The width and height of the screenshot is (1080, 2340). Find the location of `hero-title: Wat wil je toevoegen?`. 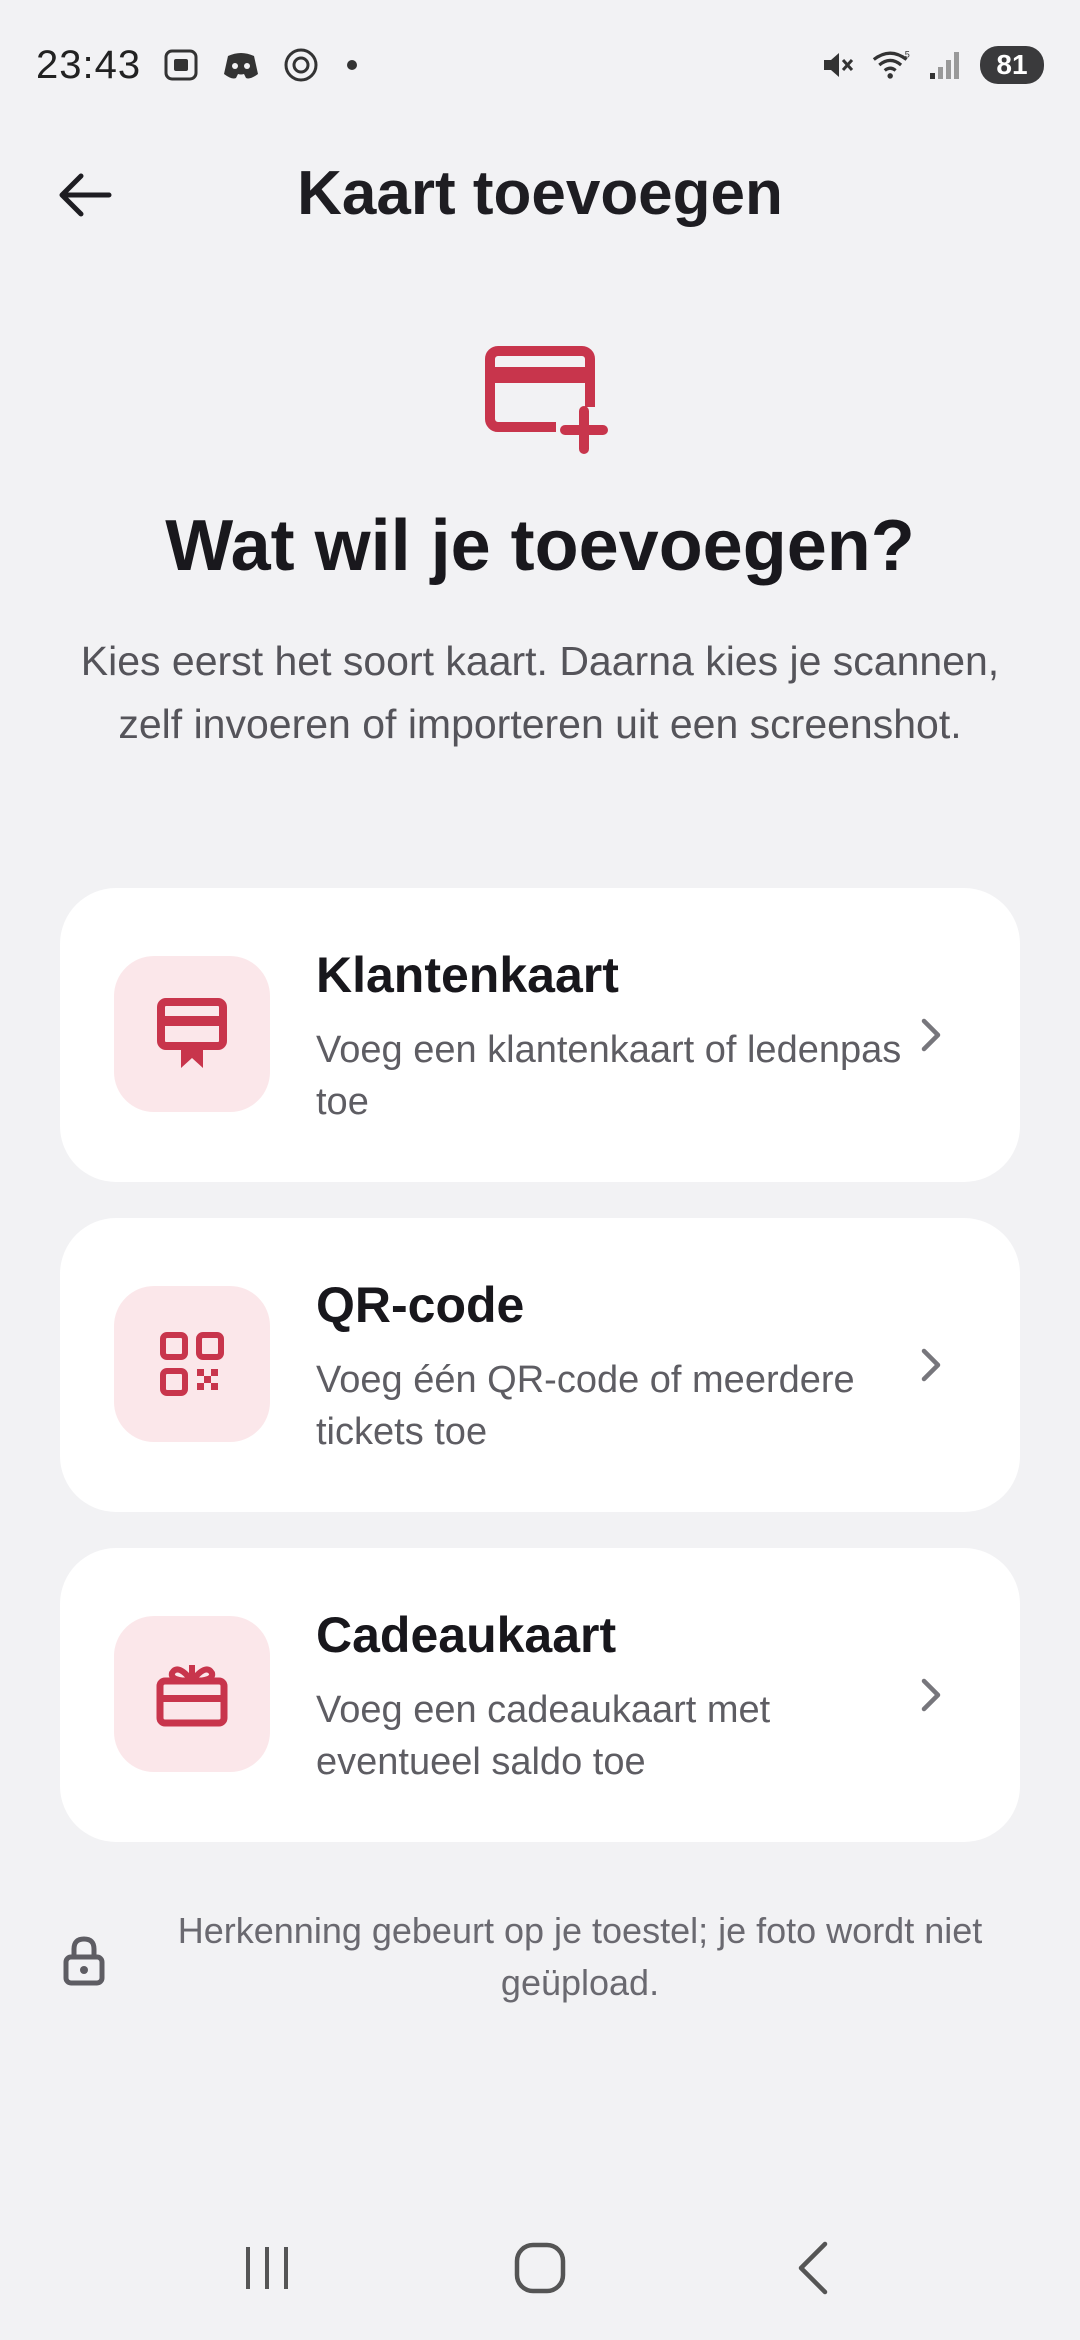

hero-title: Wat wil je toevoegen? is located at coordinates (540, 546).